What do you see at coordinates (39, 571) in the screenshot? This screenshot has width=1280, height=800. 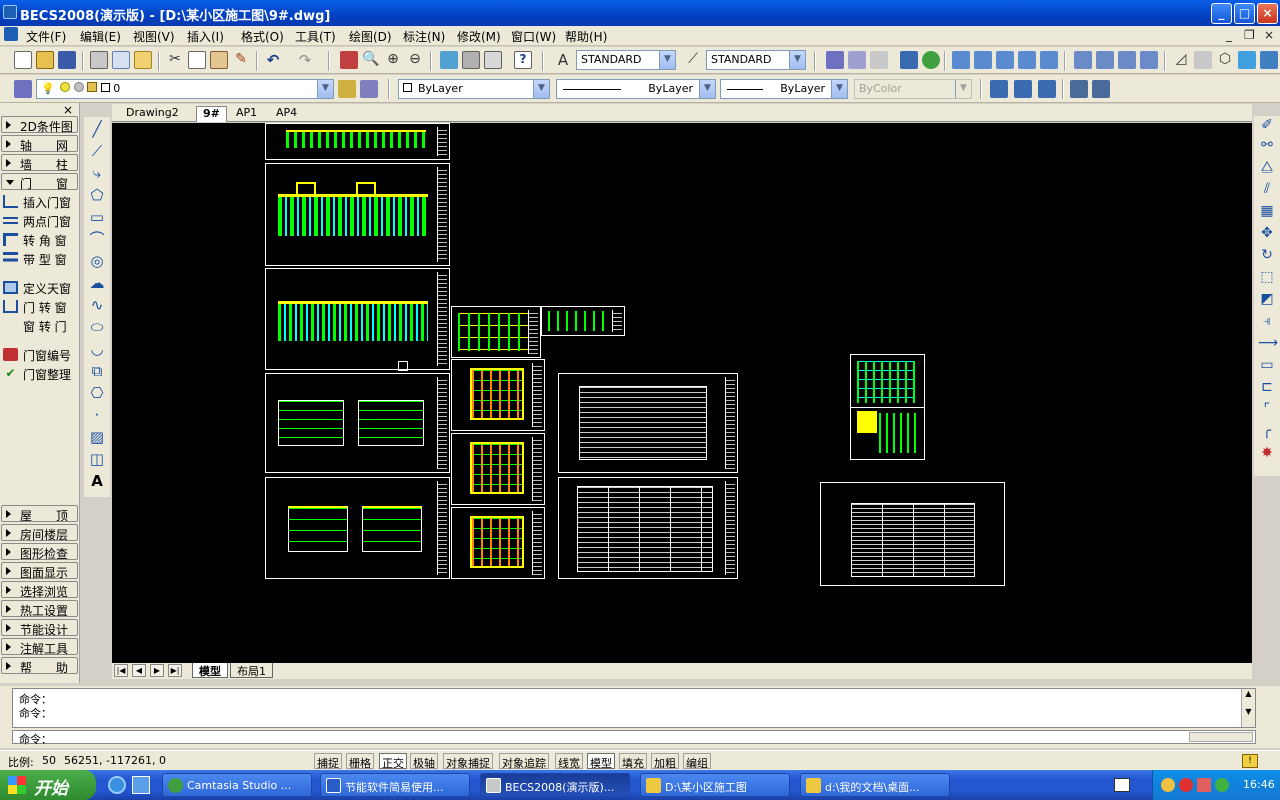 I see `group-display: 图面显示` at bounding box center [39, 571].